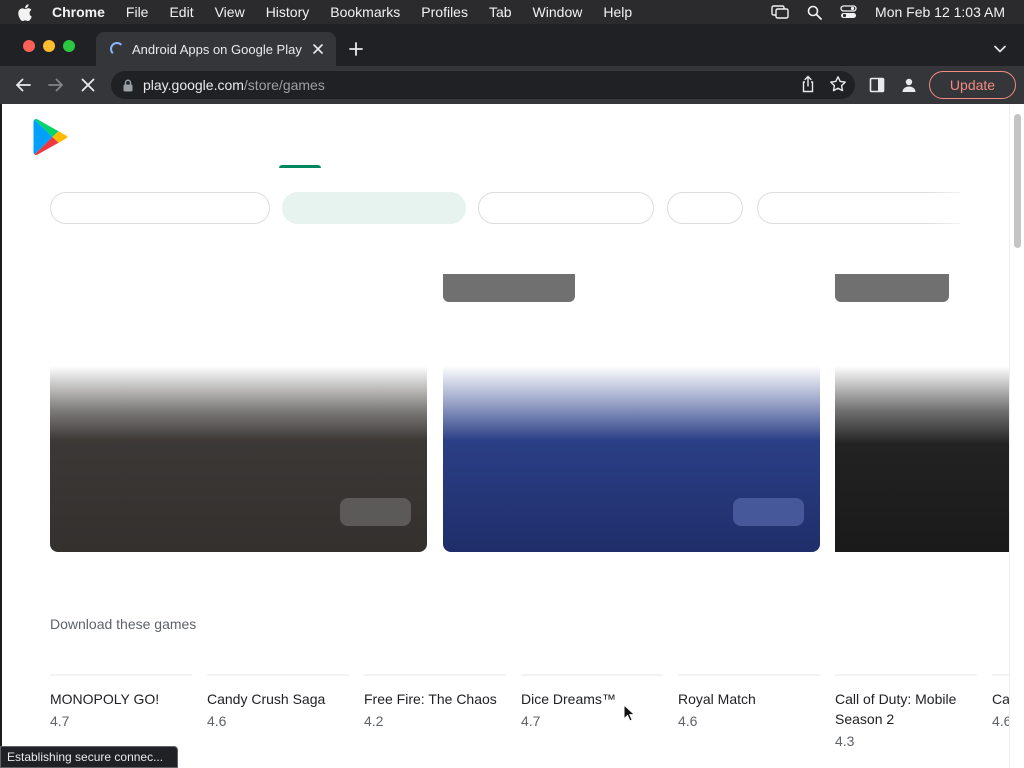  Describe the element at coordinates (780, 12) in the screenshot. I see `screen-mirroring-icon` at that location.